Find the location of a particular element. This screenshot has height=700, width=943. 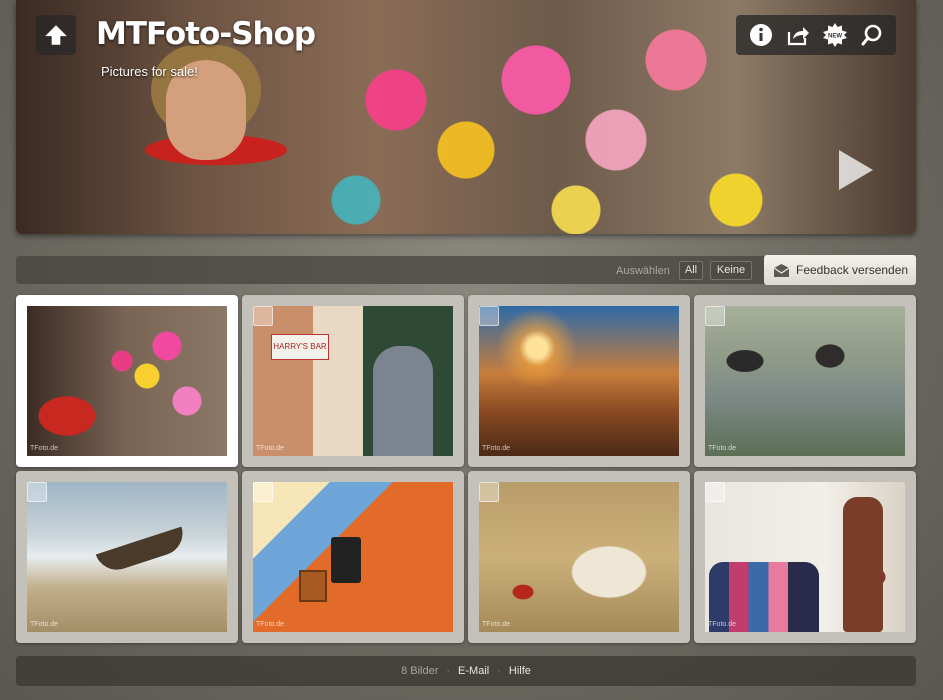

up-button is located at coordinates (56, 35).